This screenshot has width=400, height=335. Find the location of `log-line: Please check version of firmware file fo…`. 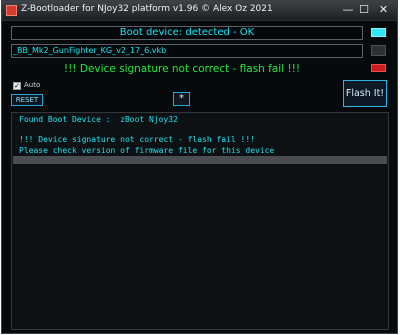

log-line: Please check version of firmware file fo… is located at coordinates (147, 150).